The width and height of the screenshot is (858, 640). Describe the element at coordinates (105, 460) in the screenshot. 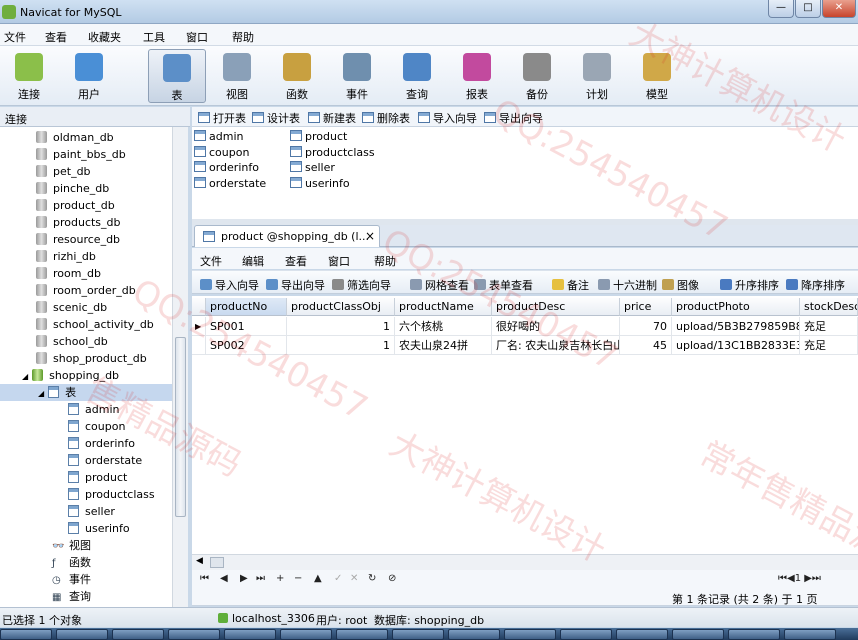

I see `table-node: orderstate` at that location.